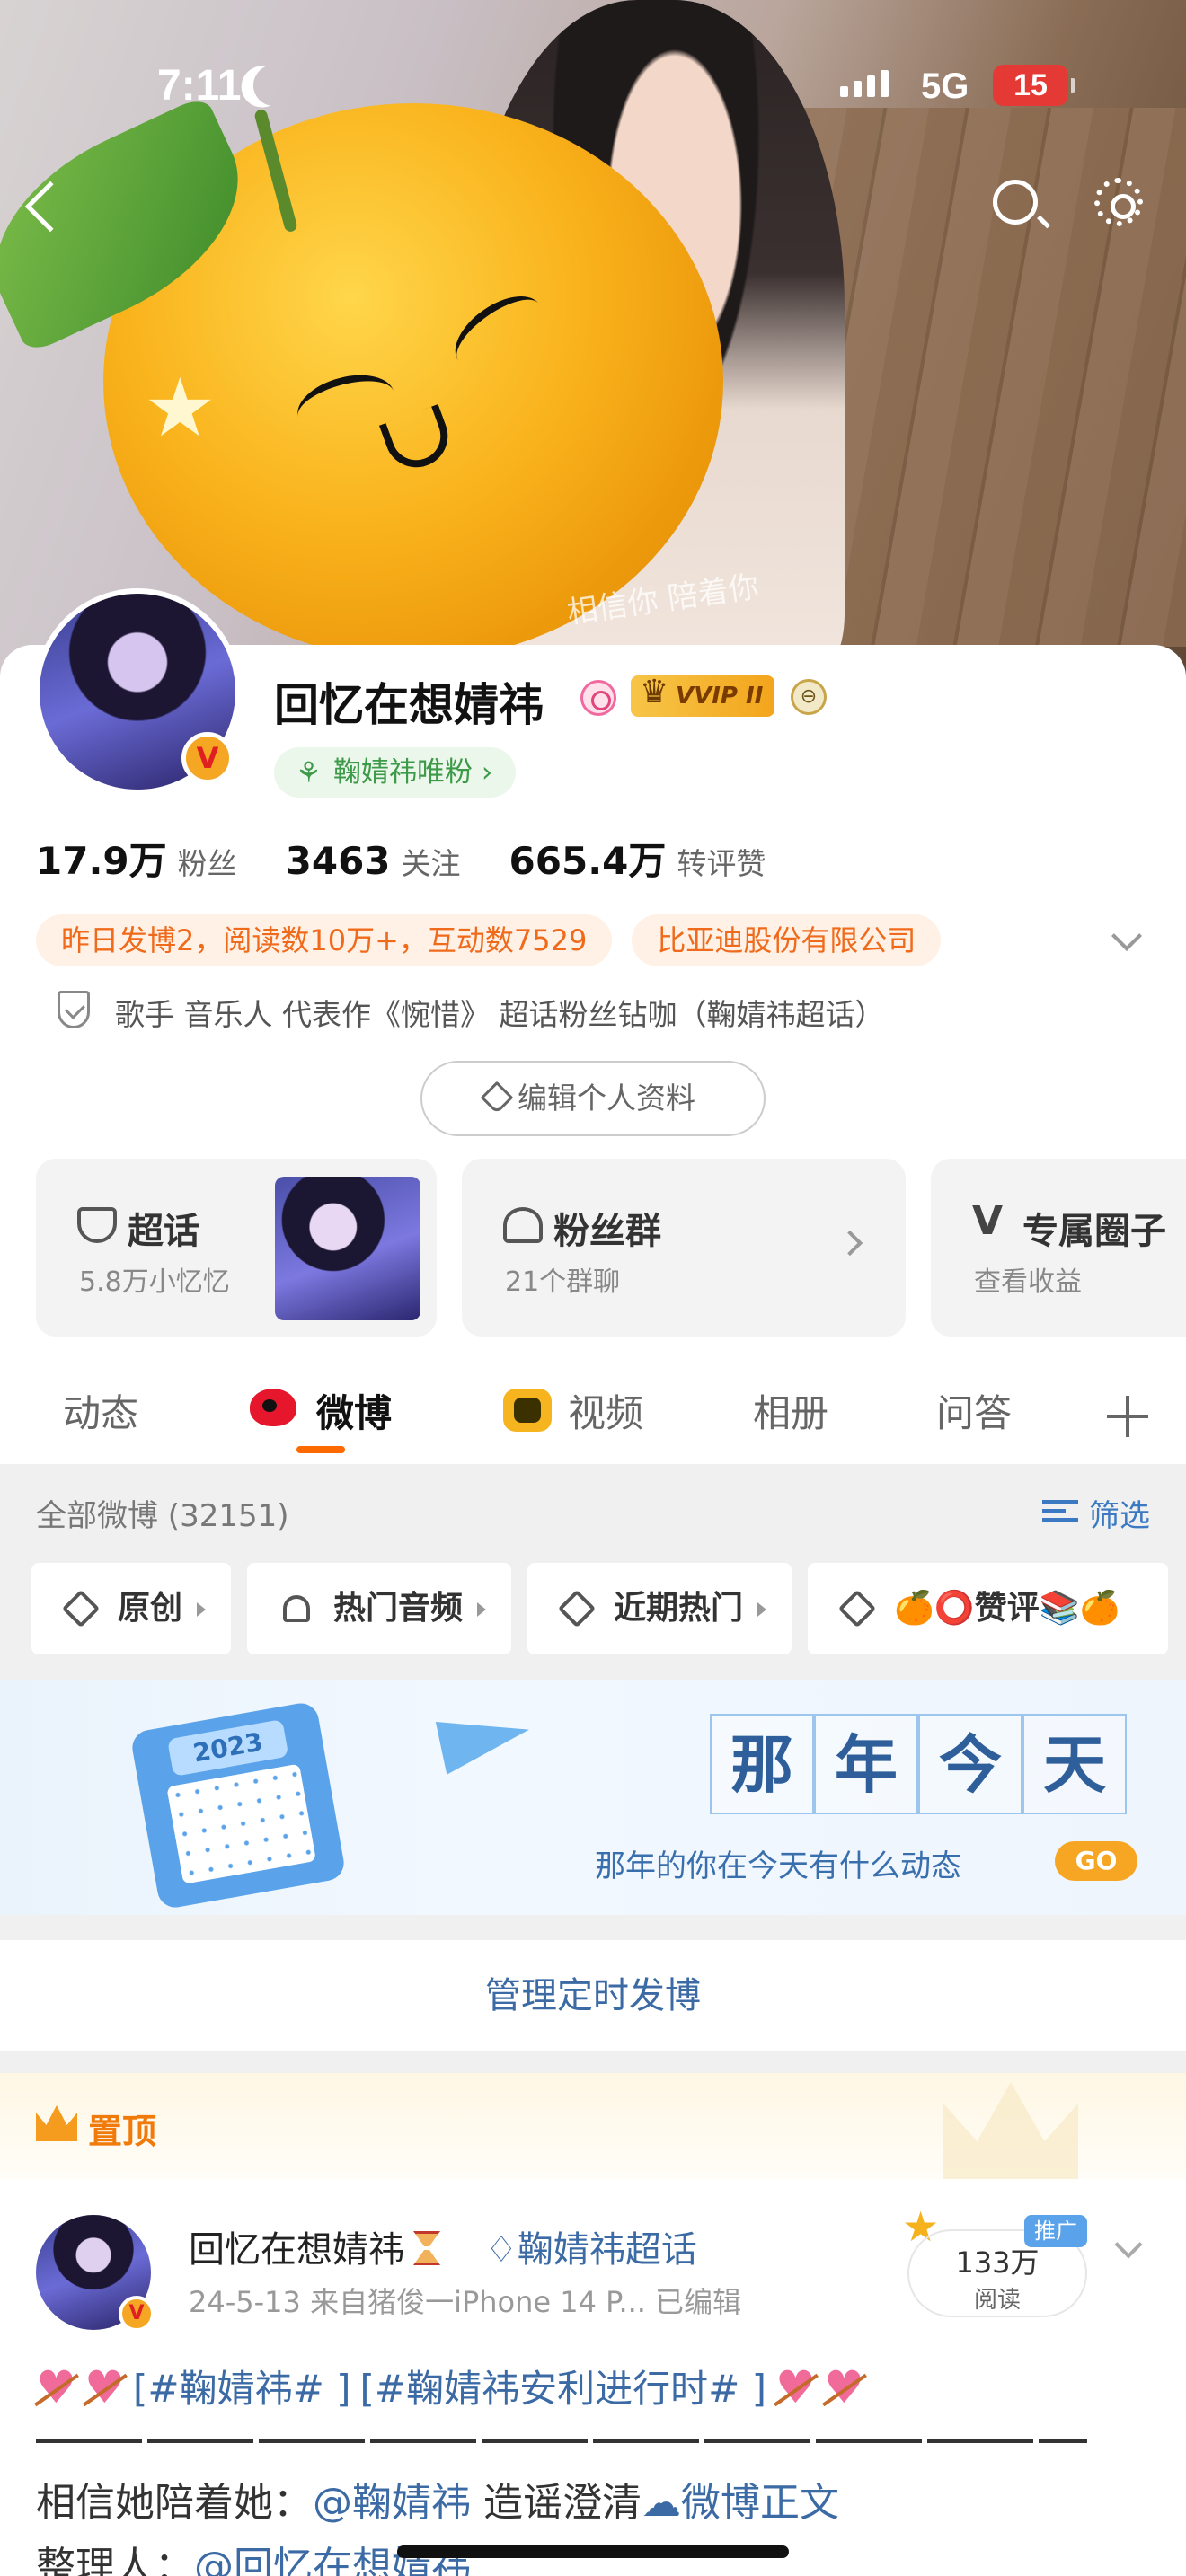 The height and width of the screenshot is (2576, 1186). What do you see at coordinates (97, 1225) in the screenshot?
I see `diamond-icon` at bounding box center [97, 1225].